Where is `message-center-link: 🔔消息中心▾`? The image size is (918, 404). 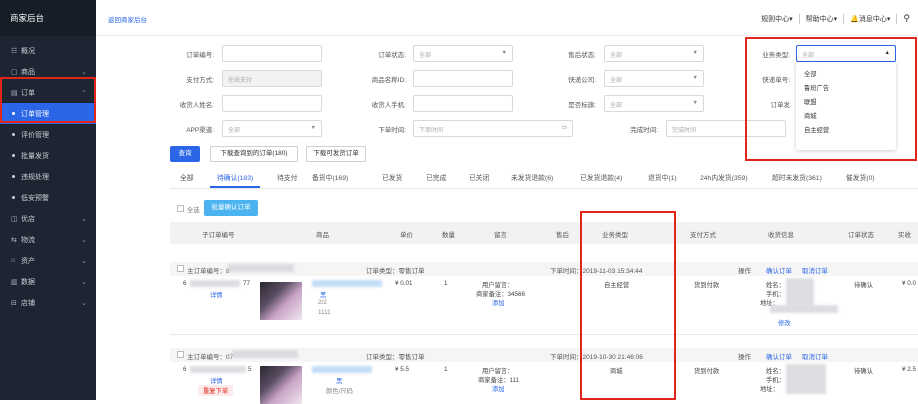
message-center-link: 🔔消息中心▾ is located at coordinates (870, 19).